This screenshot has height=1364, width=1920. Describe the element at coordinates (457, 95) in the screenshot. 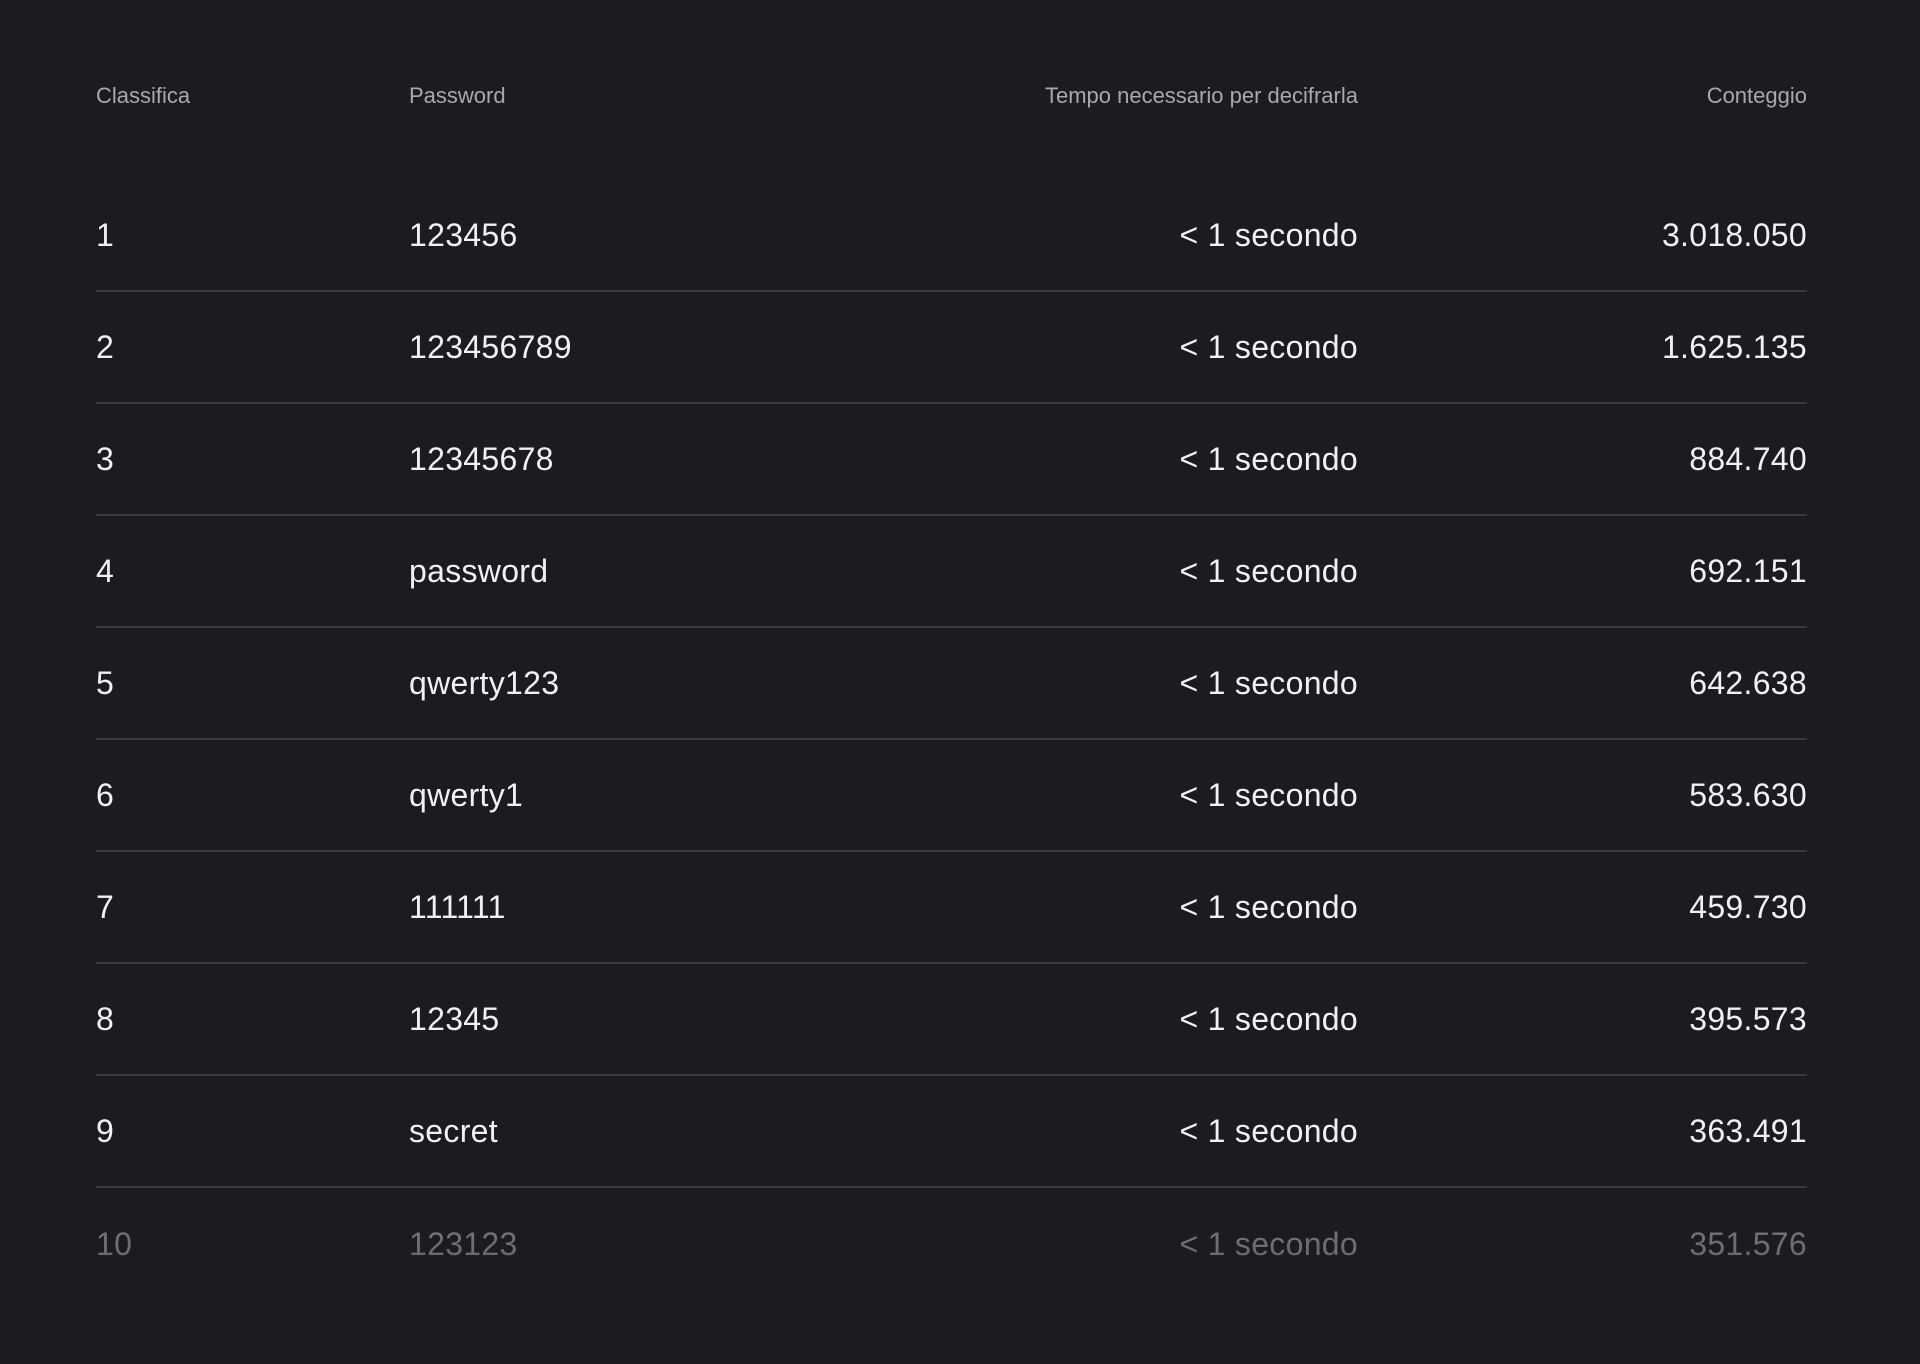

I see `header-password: Password` at that location.